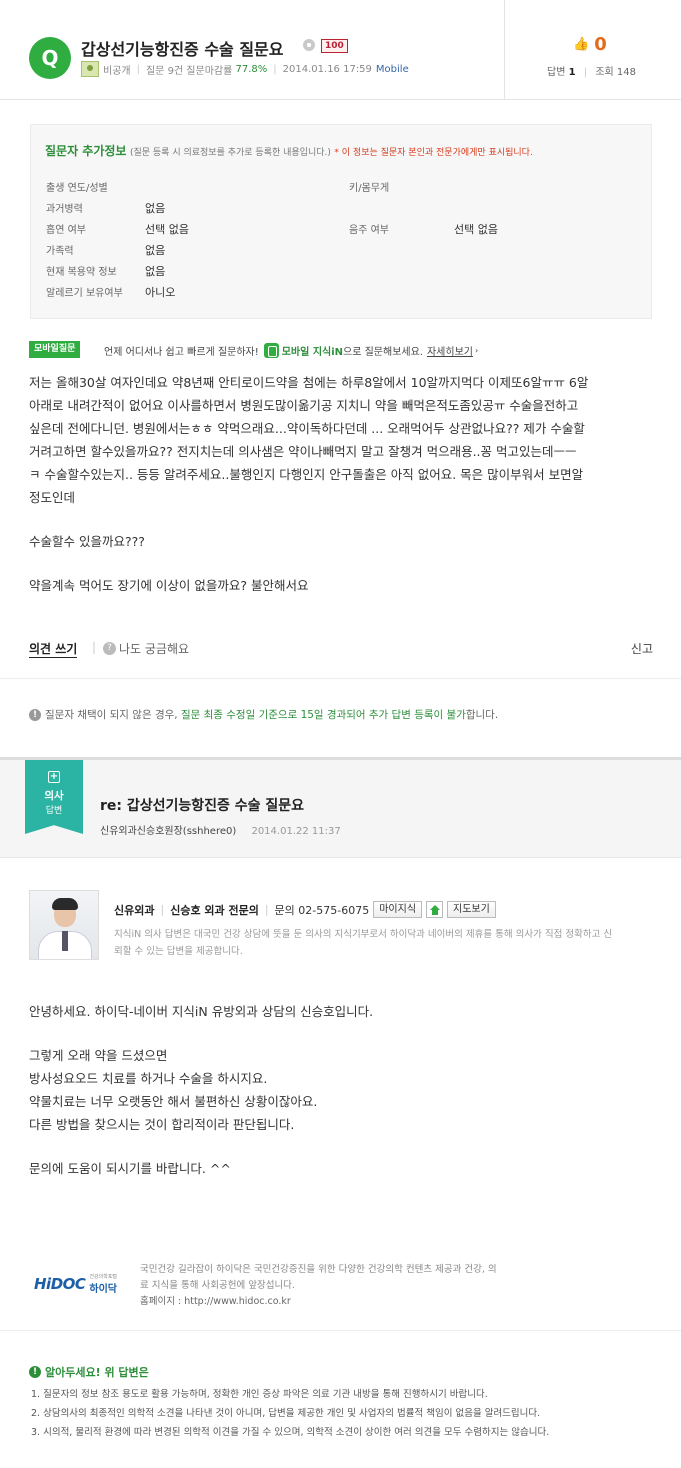 This screenshot has height=1468, width=681. What do you see at coordinates (64, 209) in the screenshot?
I see `info-label: 과거병력` at bounding box center [64, 209].